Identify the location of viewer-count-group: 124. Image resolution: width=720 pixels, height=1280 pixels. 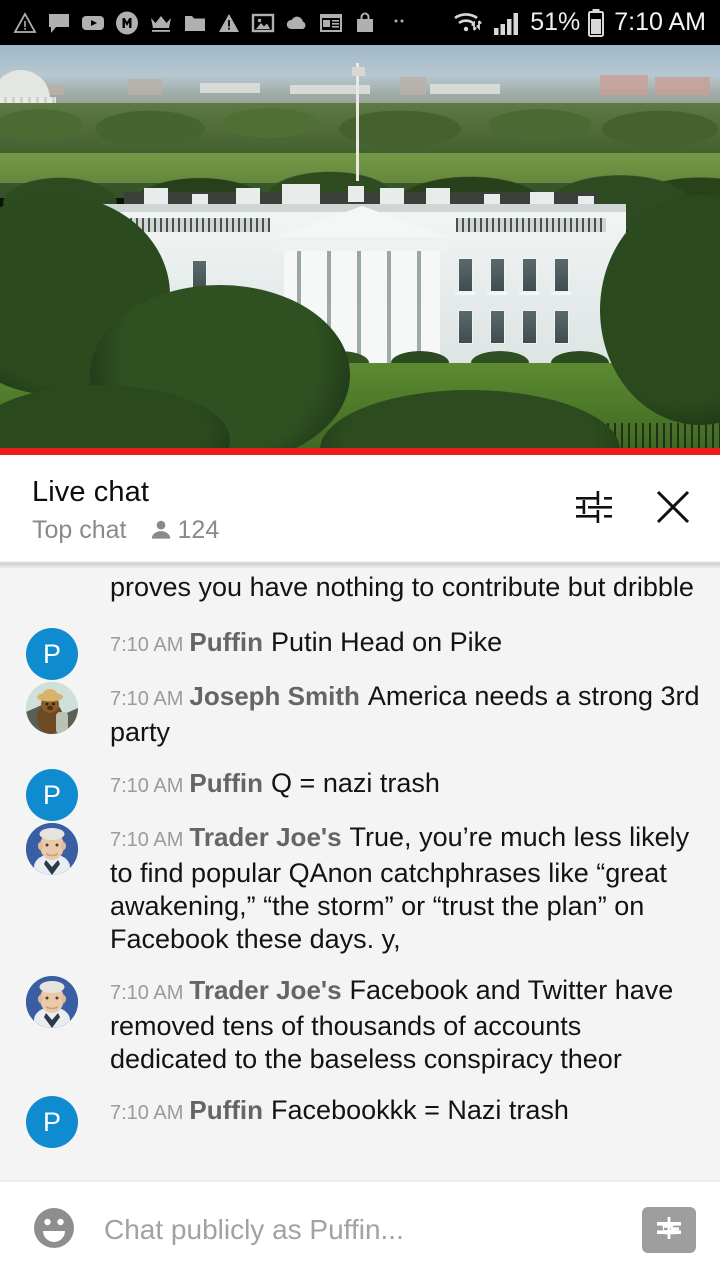
(184, 529).